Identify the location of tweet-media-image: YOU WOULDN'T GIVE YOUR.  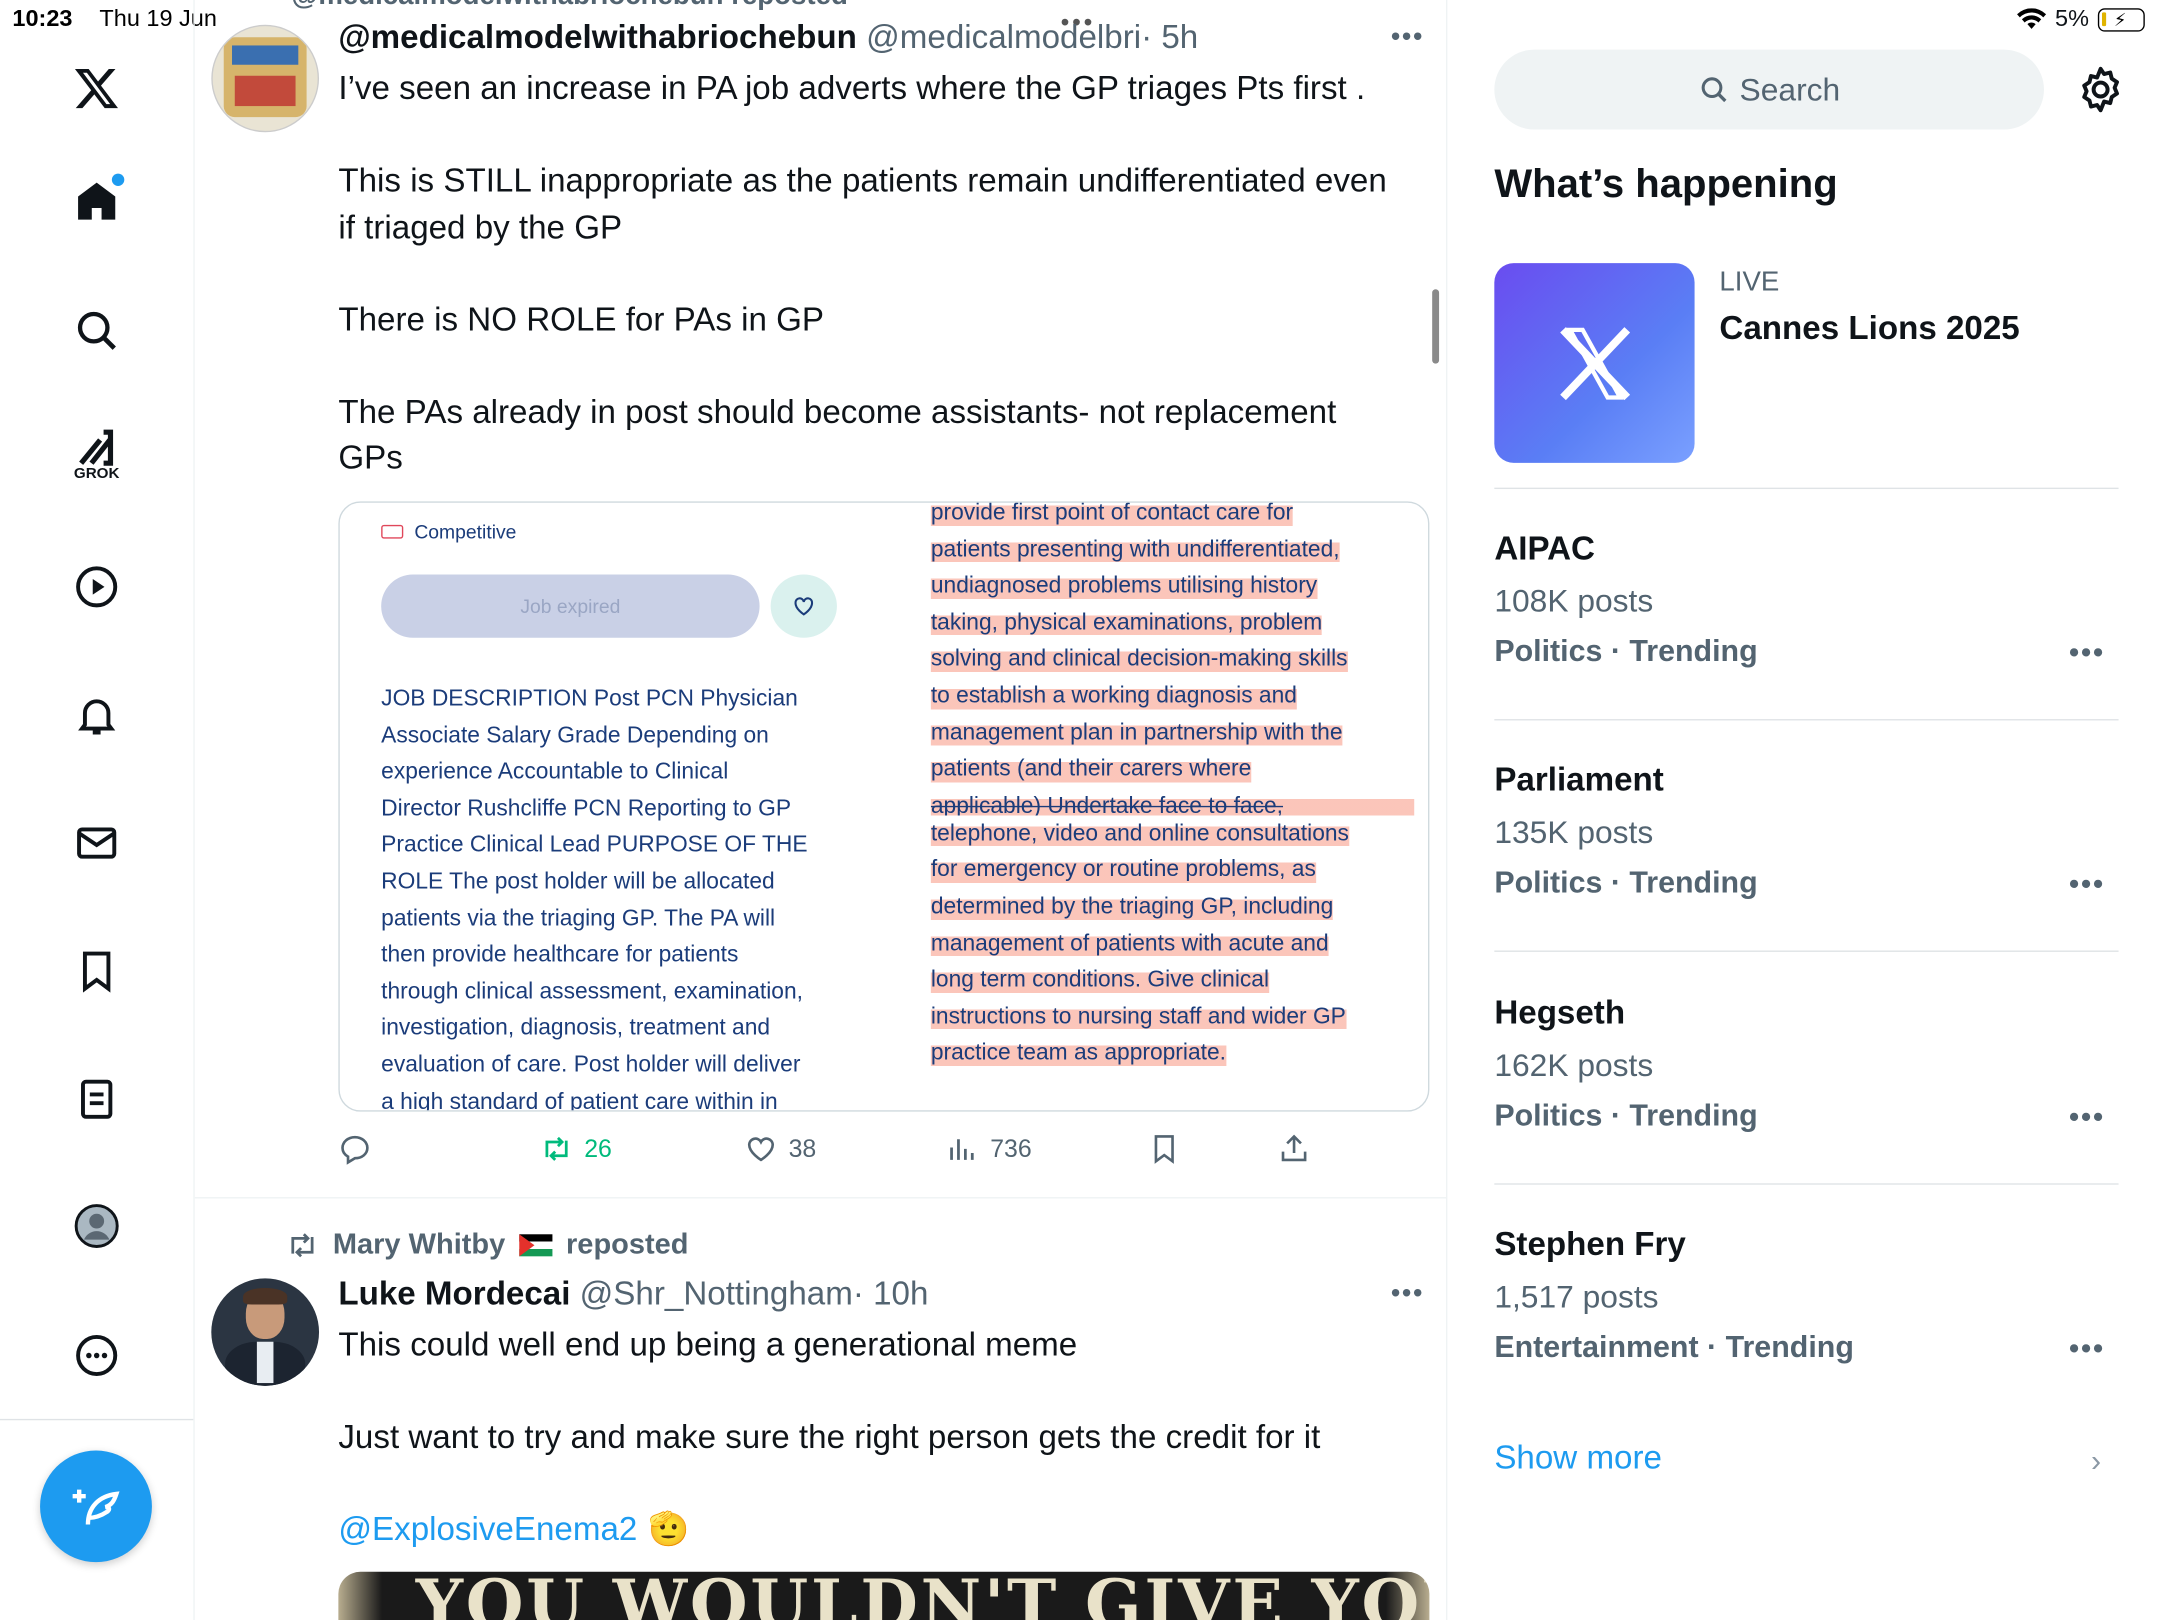
(884, 1595).